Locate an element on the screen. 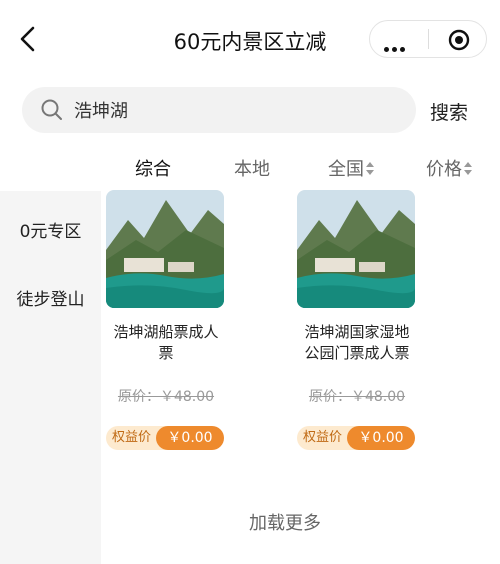 The image size is (500, 564). tab-price: 价格 is located at coordinates (449, 168).